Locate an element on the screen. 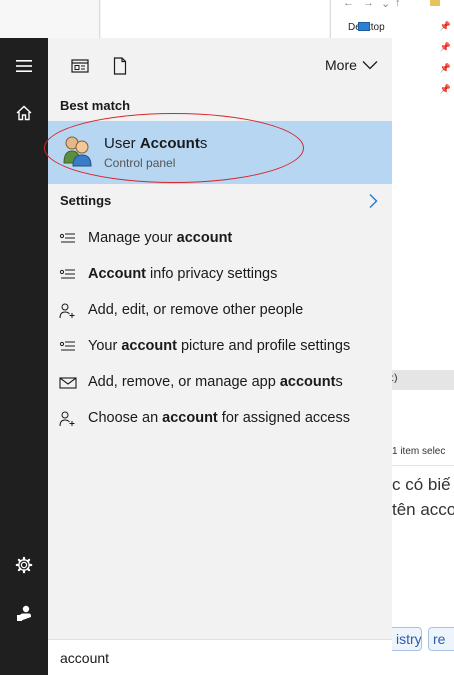  settings-result-label: Add, remove, or manage app accounts is located at coordinates (215, 382).